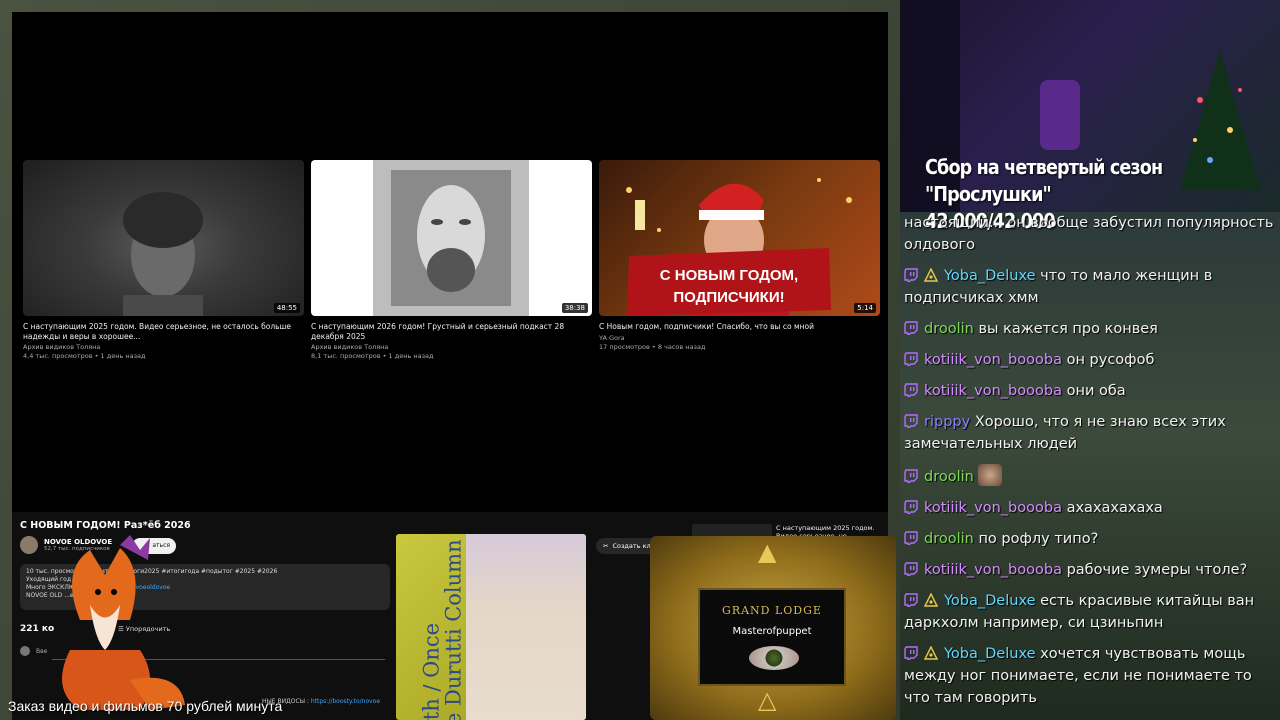 This screenshot has width=1280, height=720. I want to click on lodge-title: GRAND LODGE, so click(772, 610).